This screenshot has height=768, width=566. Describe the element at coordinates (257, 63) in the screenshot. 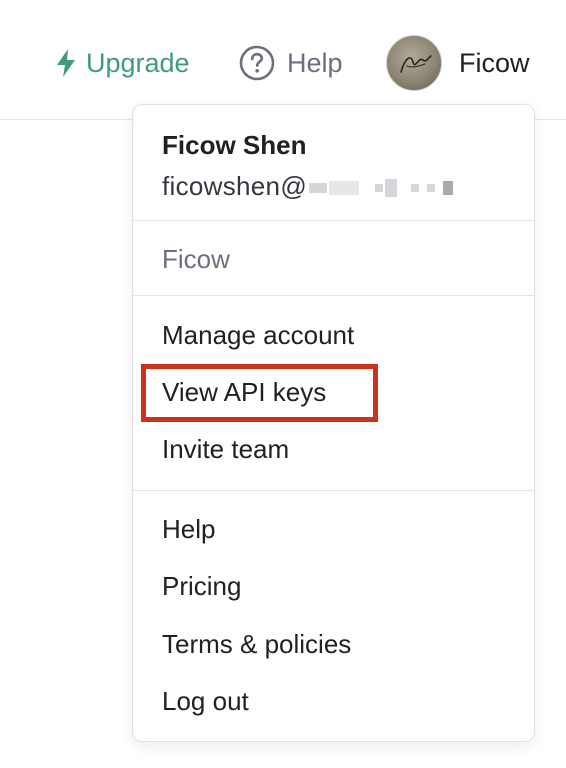

I see `question-circle-icon` at that location.